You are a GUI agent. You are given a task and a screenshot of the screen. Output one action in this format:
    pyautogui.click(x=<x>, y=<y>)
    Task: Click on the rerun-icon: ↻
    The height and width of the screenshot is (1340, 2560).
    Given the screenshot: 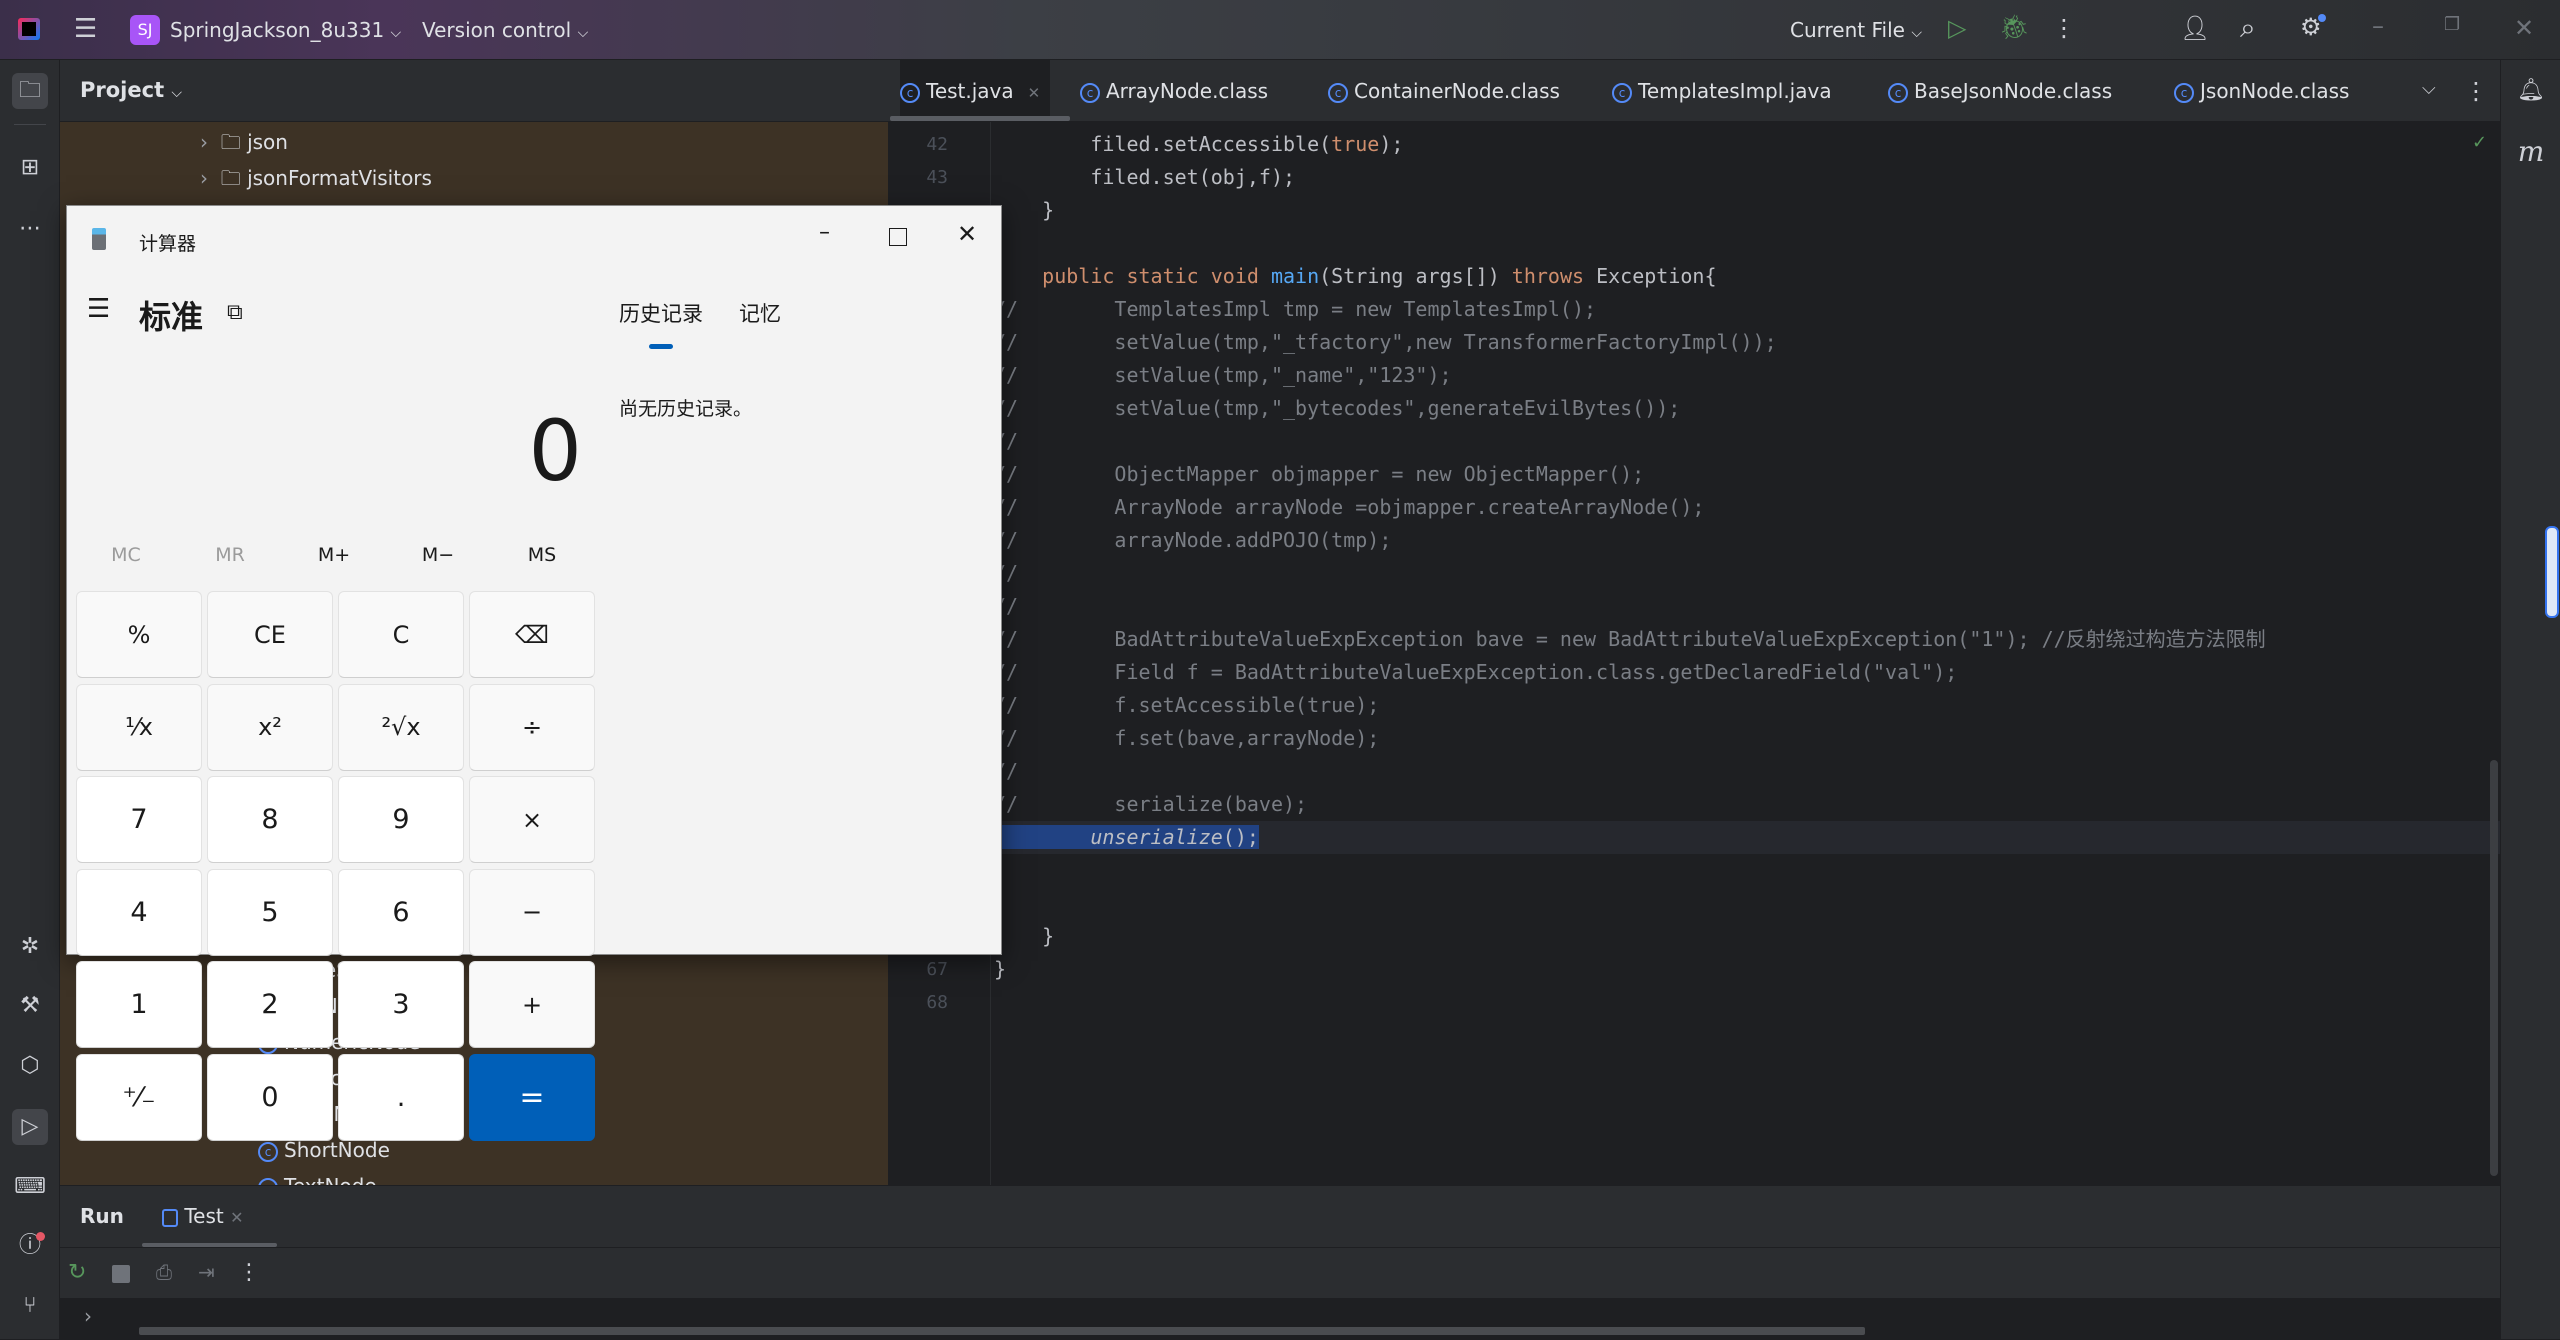 What is the action you would take?
    pyautogui.click(x=77, y=1273)
    